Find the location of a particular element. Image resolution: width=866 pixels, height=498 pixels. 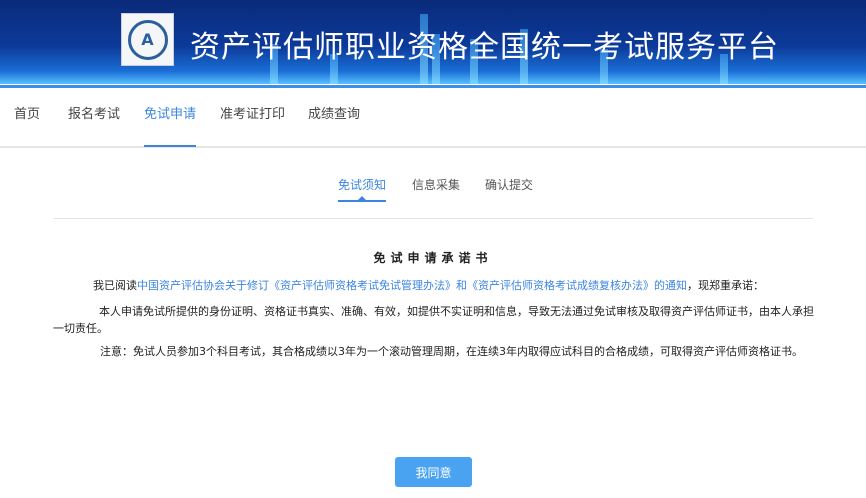

site-title: 资产评估师职业资格全国统一考试服务平台 is located at coordinates (484, 47).